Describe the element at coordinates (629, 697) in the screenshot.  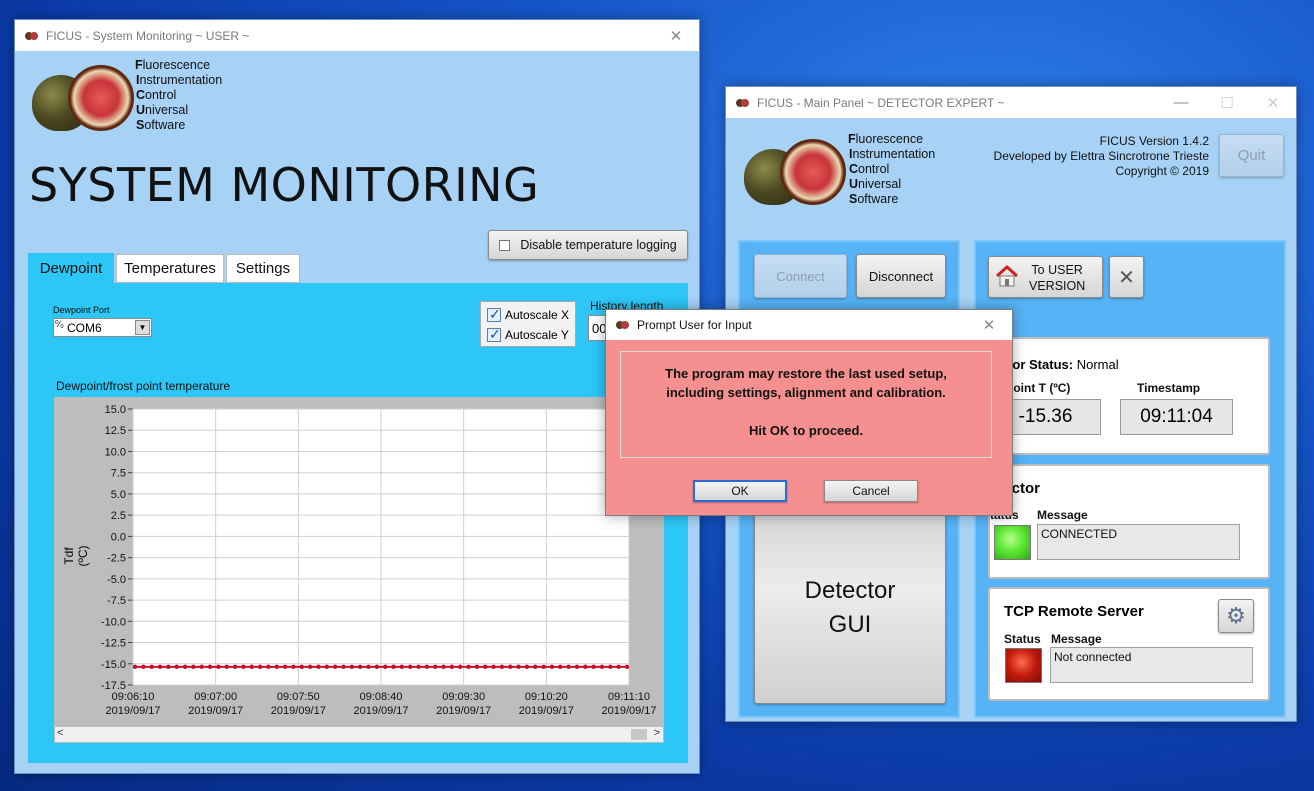
I see `x-tick-time-label: 09:11:10` at that location.